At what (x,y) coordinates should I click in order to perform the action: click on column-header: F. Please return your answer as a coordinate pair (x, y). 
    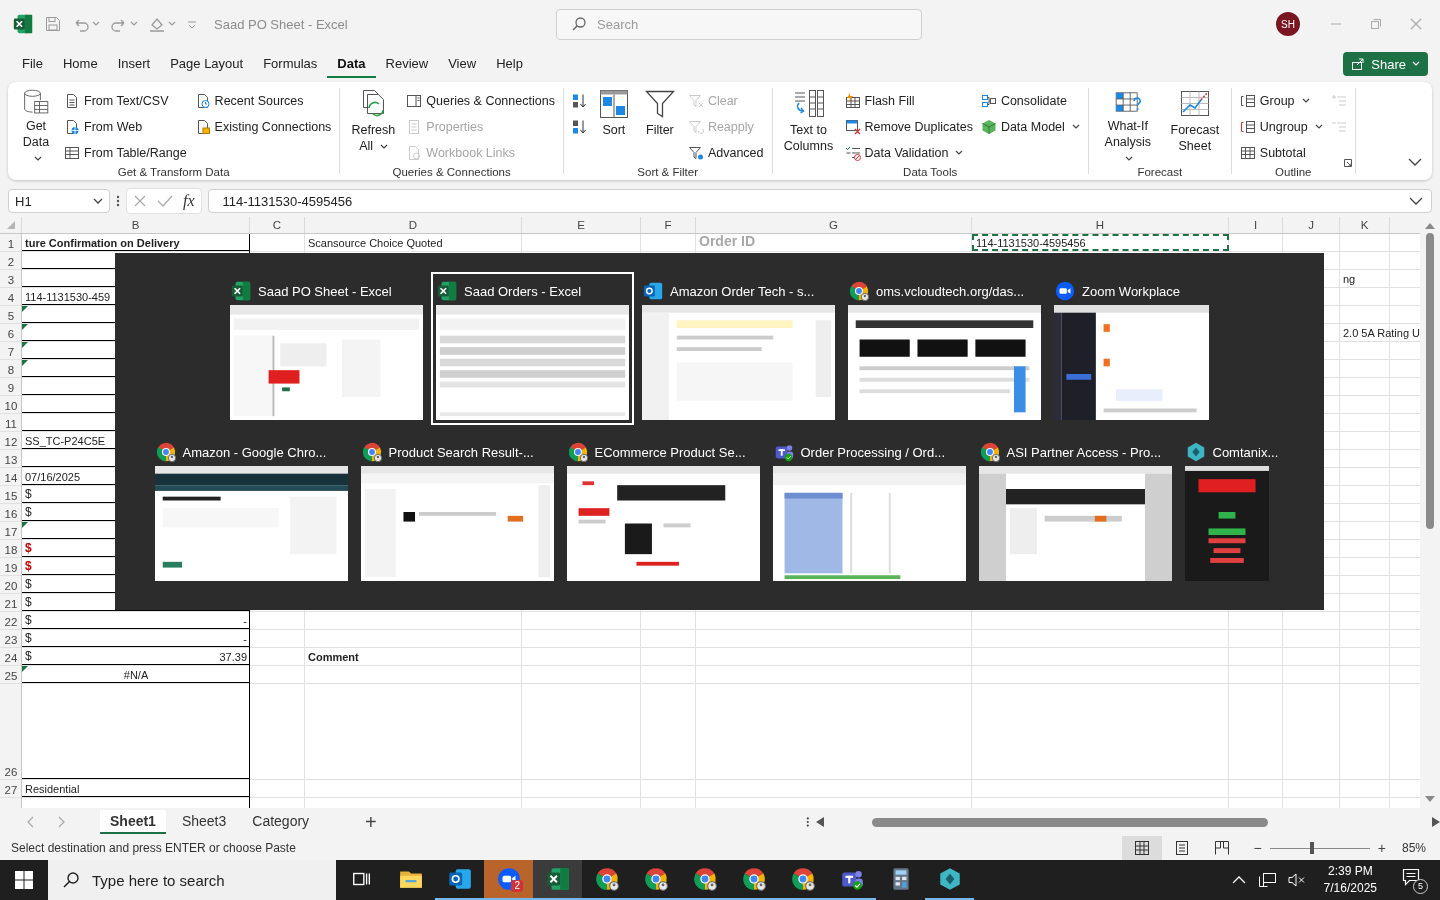
    Looking at the image, I should click on (668, 225).